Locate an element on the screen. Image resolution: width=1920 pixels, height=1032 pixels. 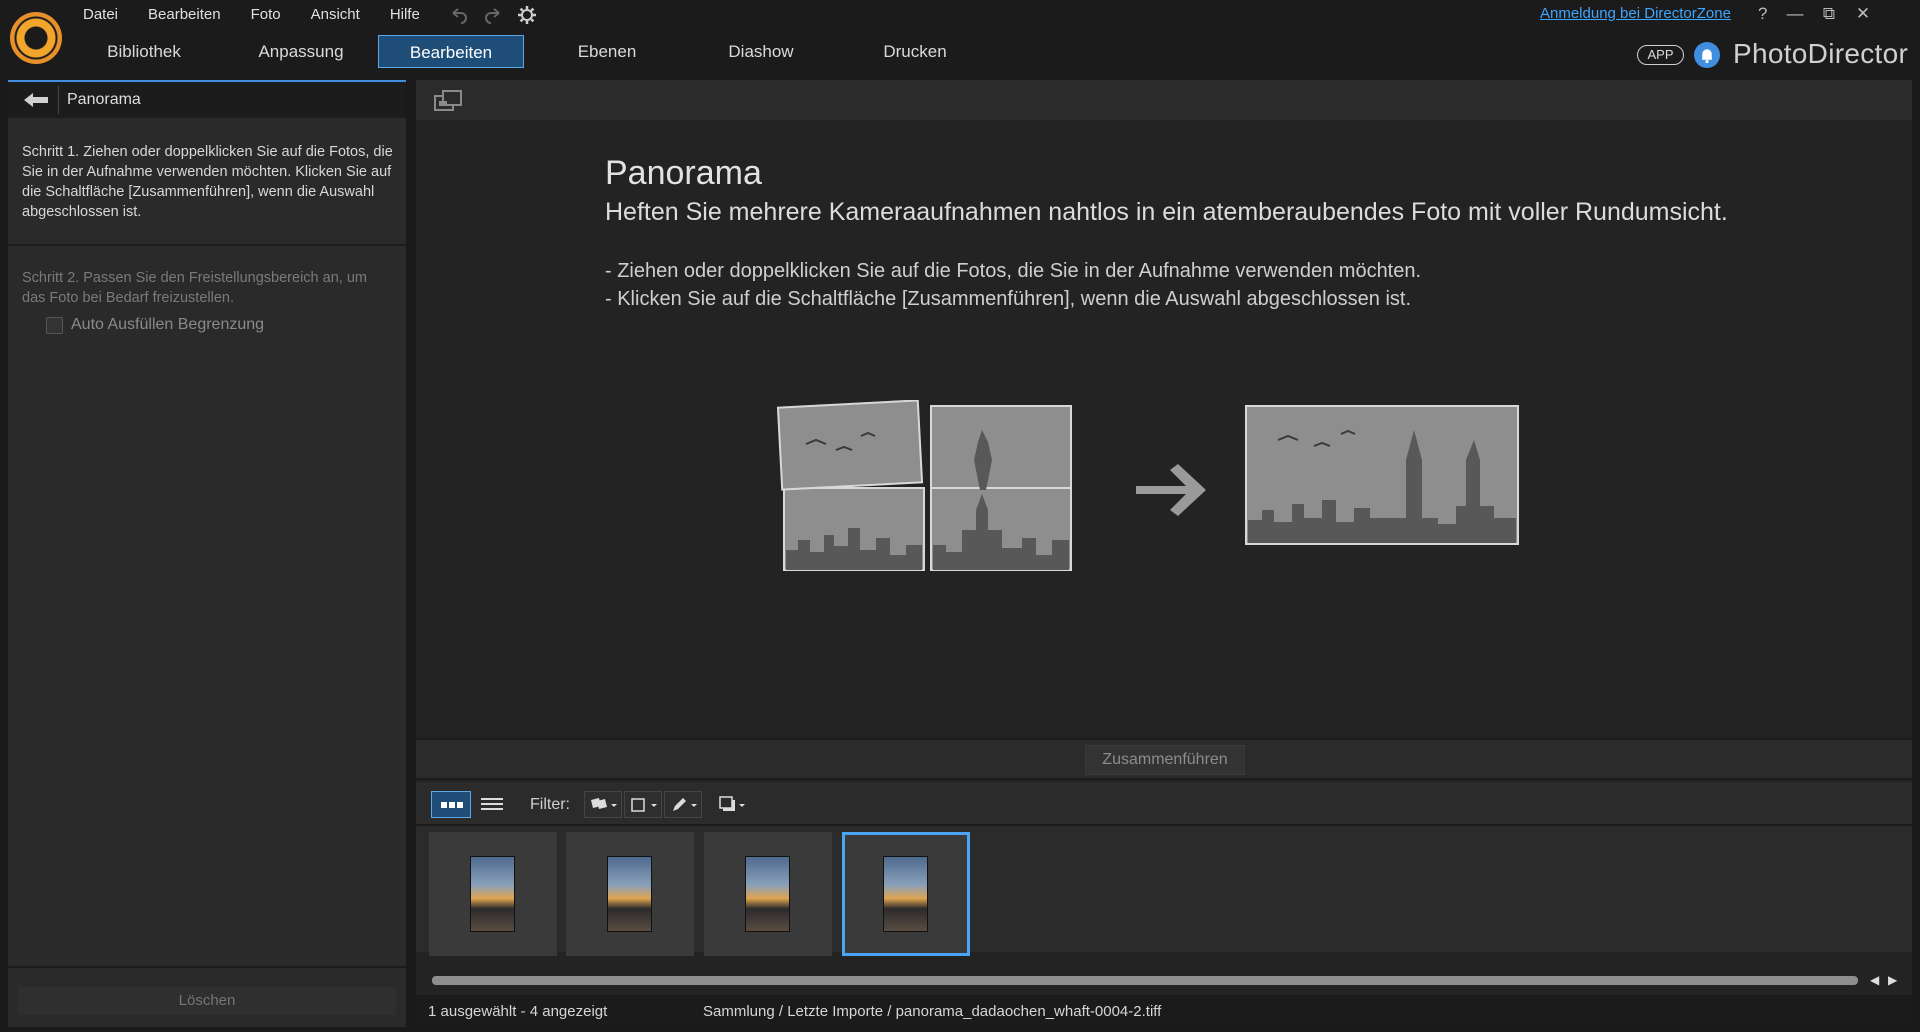
stack-filter-icon is located at coordinates (731, 804).